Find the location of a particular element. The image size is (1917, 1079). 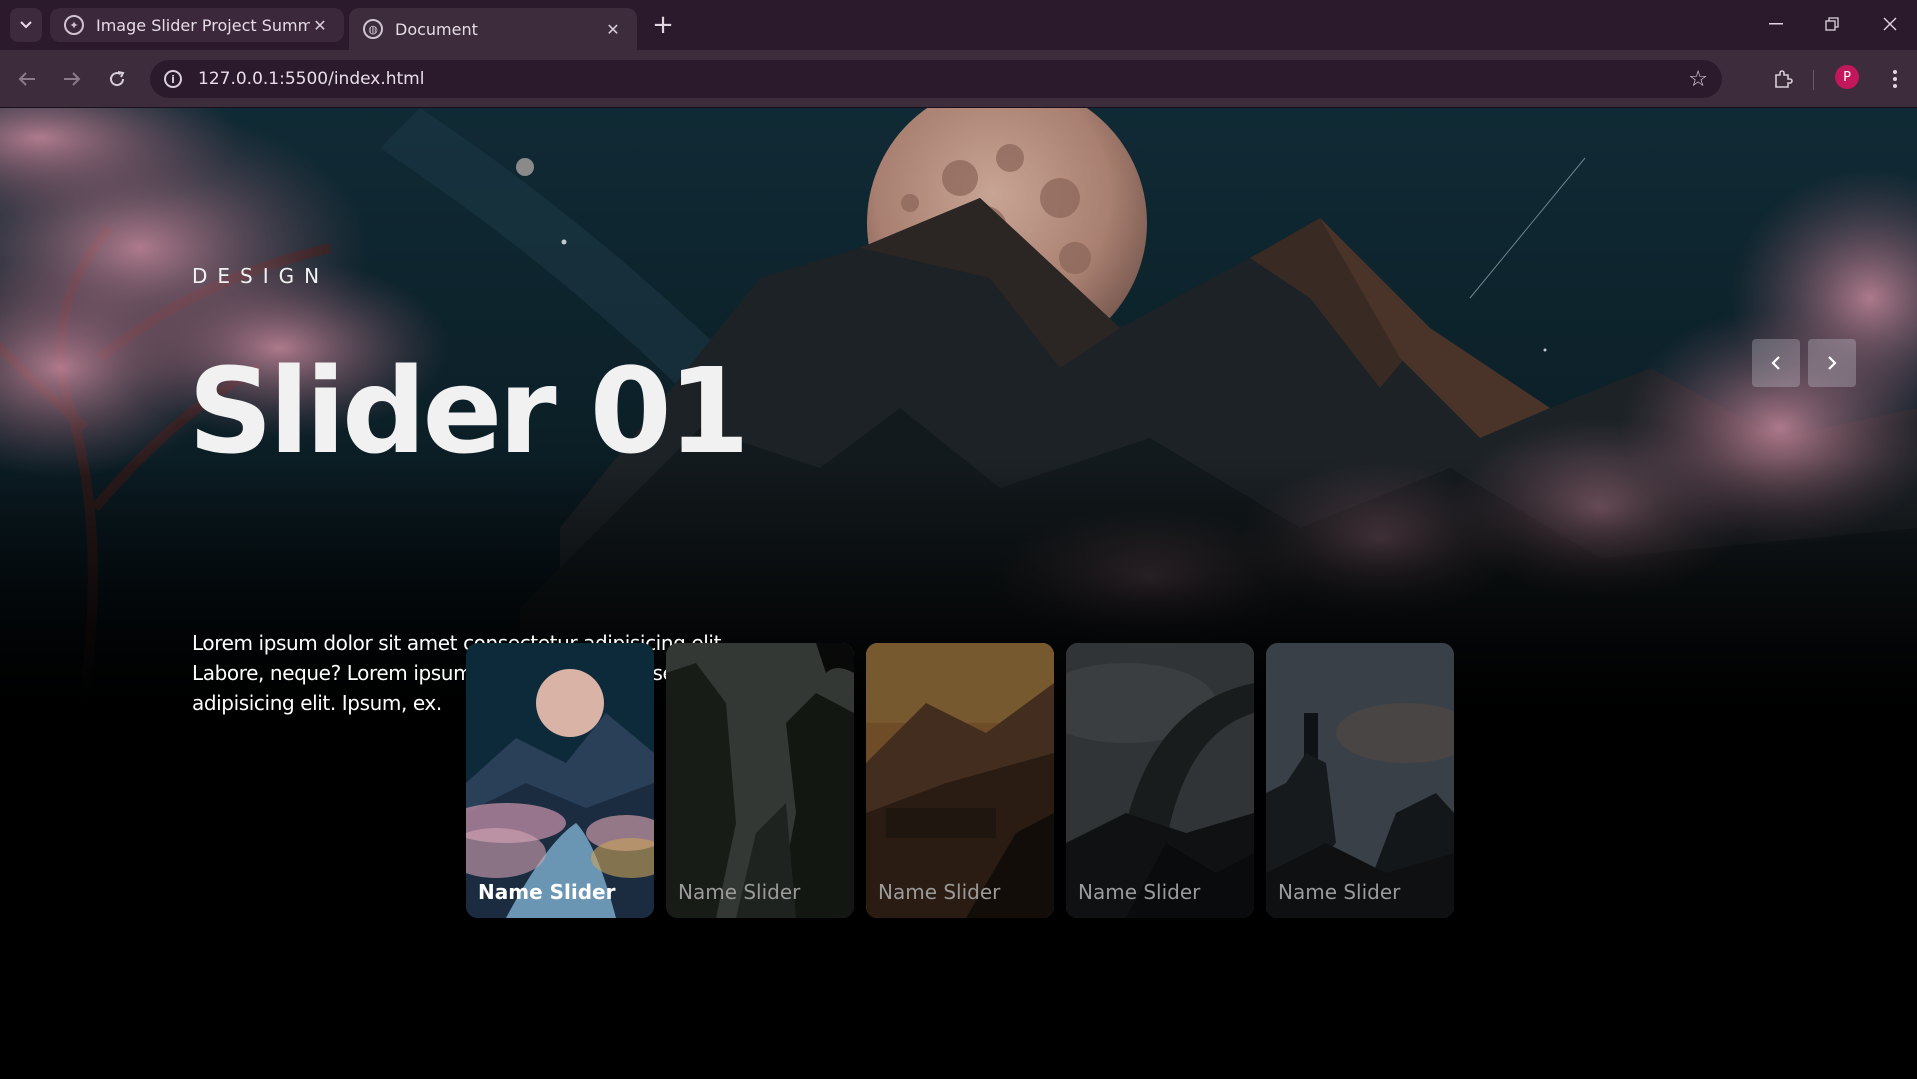

browser-menu-button is located at coordinates (1895, 79).